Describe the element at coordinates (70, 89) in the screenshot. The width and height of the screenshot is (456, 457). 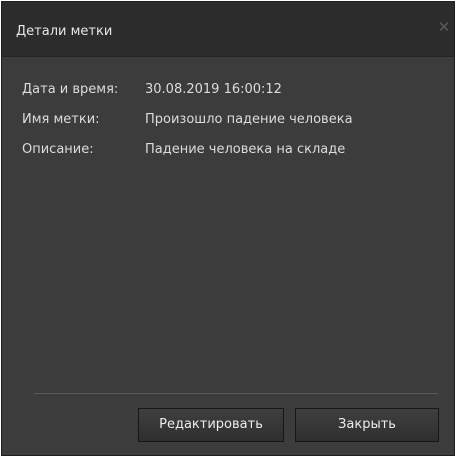
I see `datetime-label: Дата и время:` at that location.